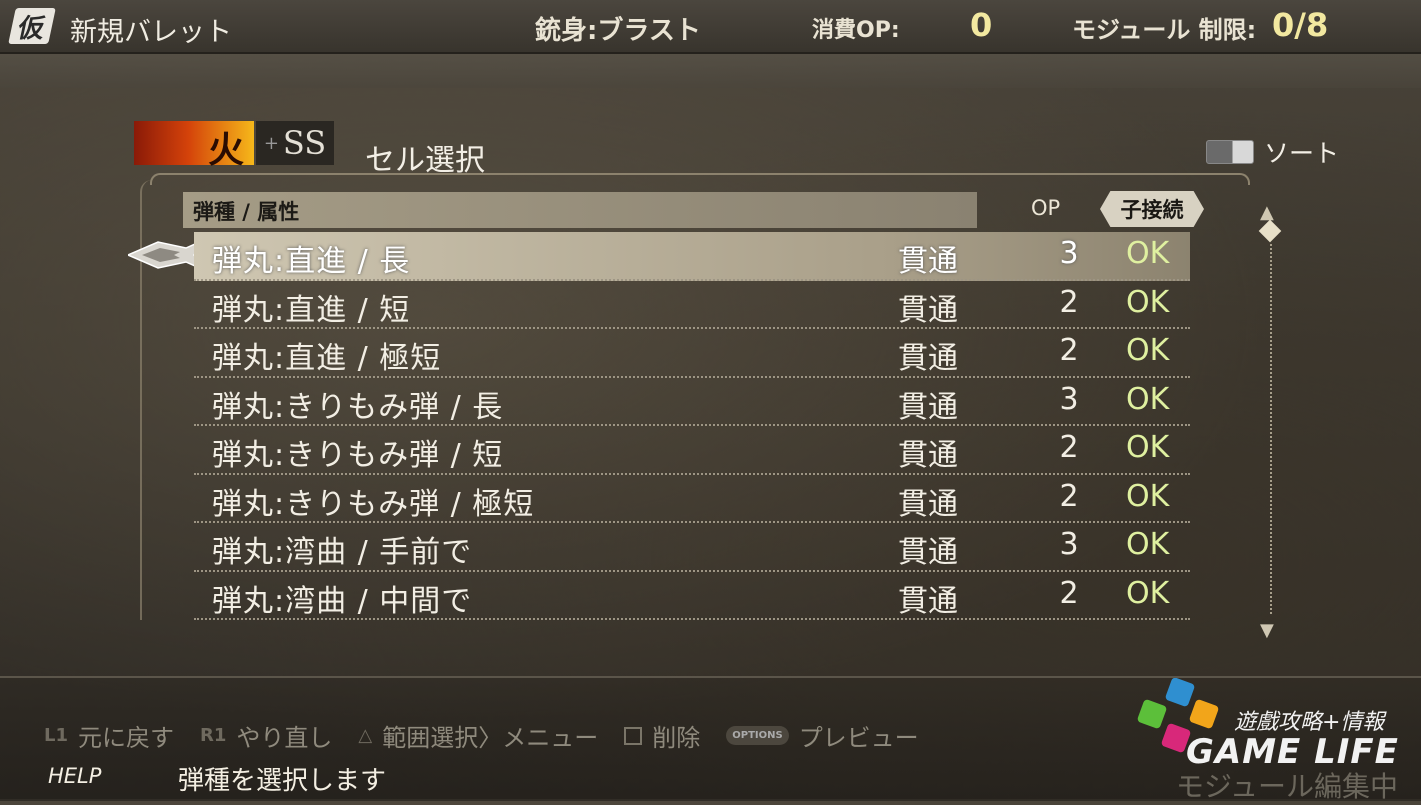 The image size is (1421, 805). What do you see at coordinates (282, 781) in the screenshot?
I see `help-text: 弾種を選択します` at bounding box center [282, 781].